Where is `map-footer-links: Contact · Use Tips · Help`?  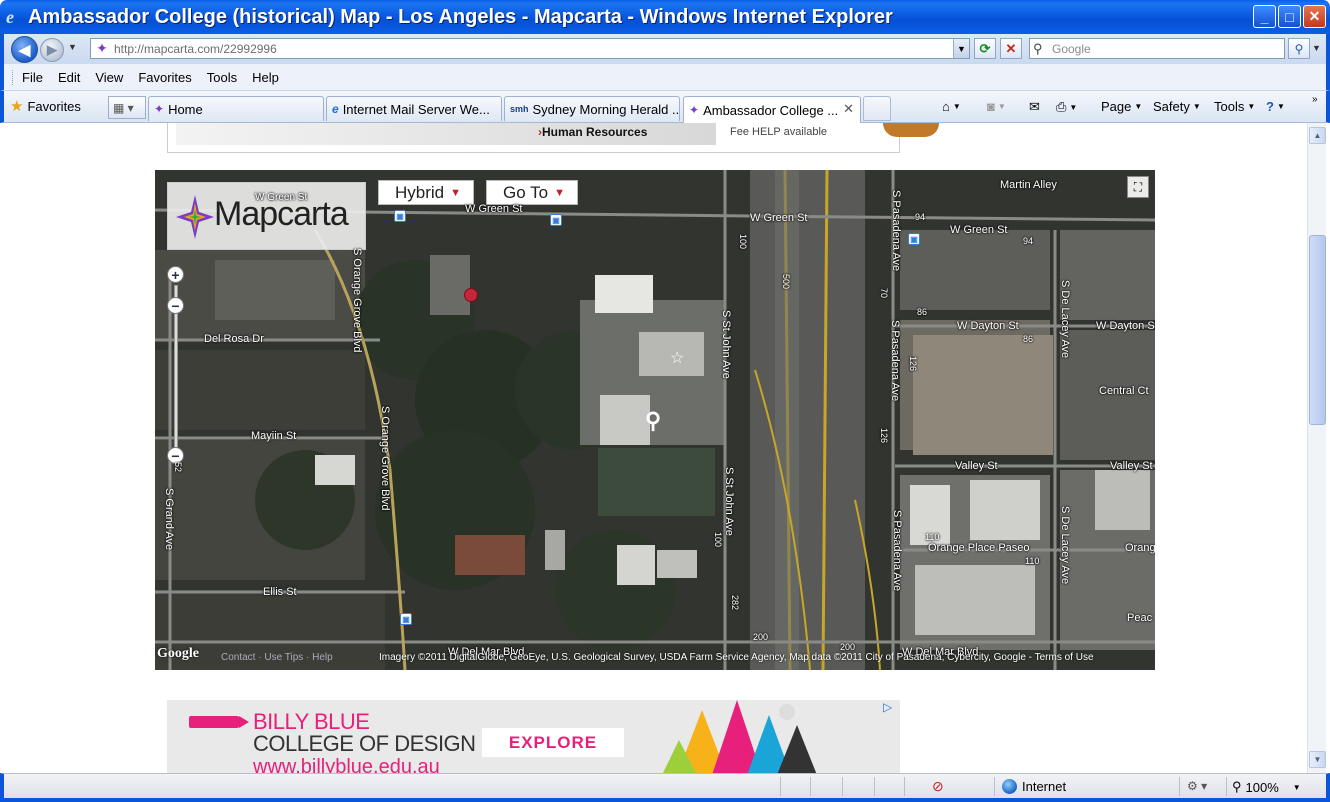 map-footer-links: Contact · Use Tips · Help is located at coordinates (277, 657).